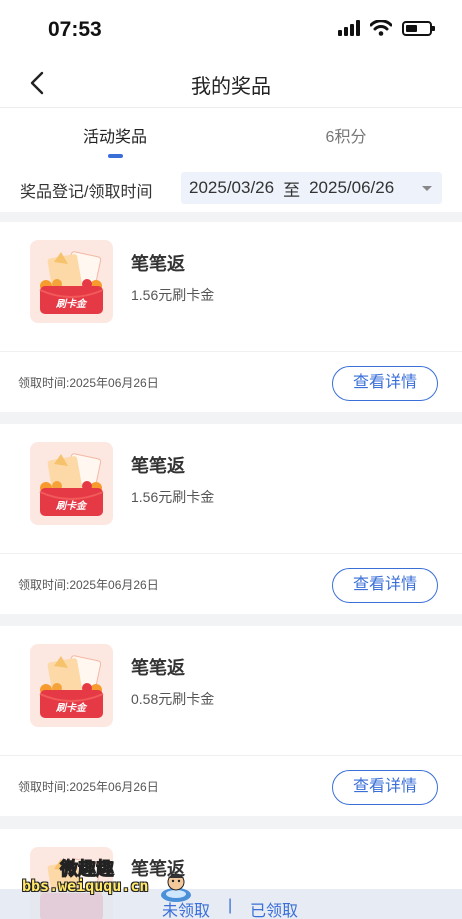 Image resolution: width=462 pixels, height=919 pixels. Describe the element at coordinates (349, 28) in the screenshot. I see `cellular-signal-icon` at that location.